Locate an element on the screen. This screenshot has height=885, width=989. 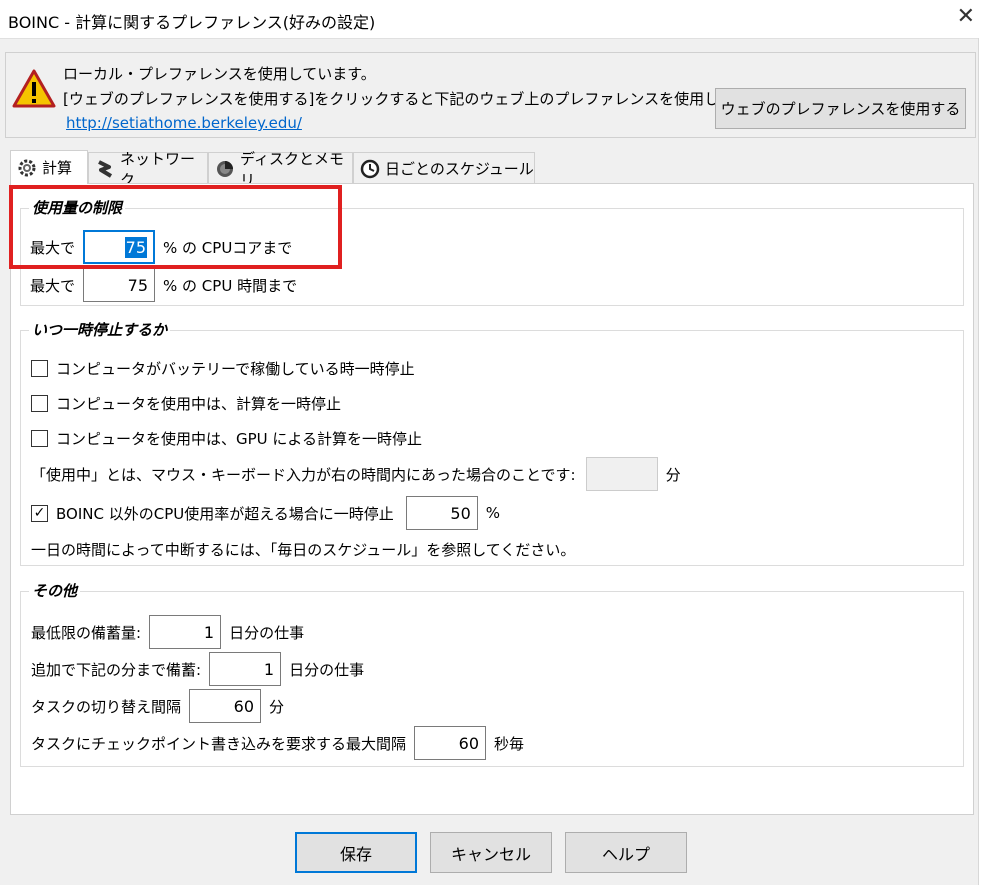
checkpoint-interval-label: タスクにチェックポイント書き込みを要求する最大間隔 is located at coordinates (219, 743).